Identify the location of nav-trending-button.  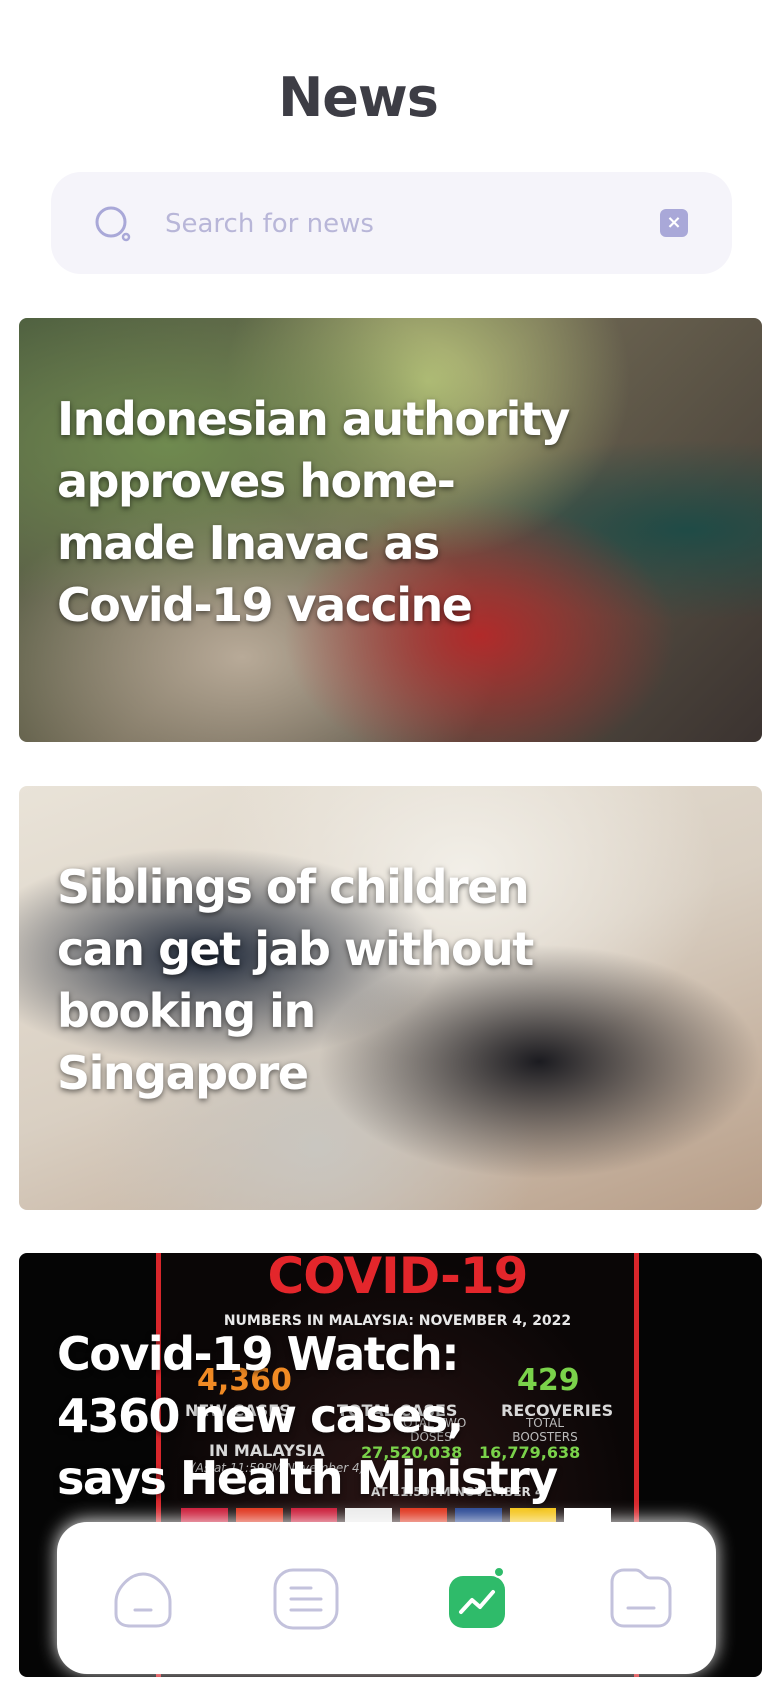
(476, 1599).